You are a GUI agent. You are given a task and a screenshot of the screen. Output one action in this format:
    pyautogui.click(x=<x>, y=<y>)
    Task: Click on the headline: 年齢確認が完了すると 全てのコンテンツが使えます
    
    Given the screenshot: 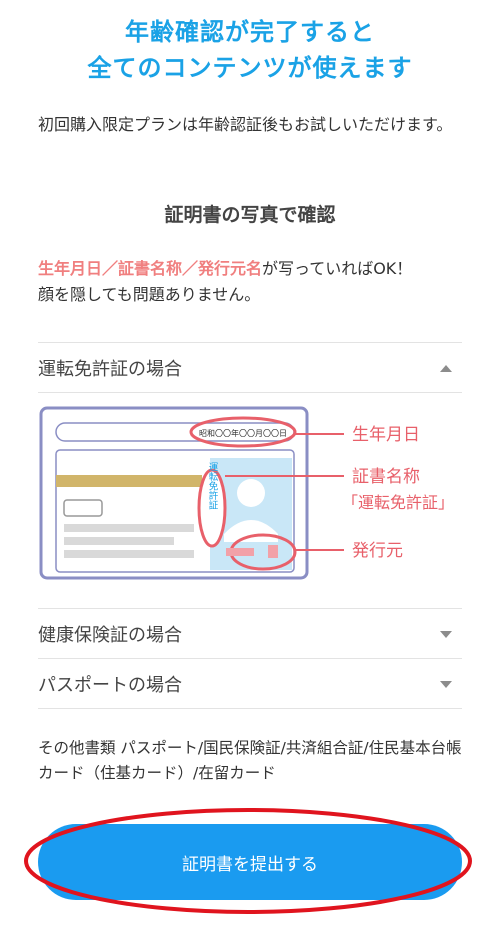 What is the action you would take?
    pyautogui.click(x=250, y=50)
    